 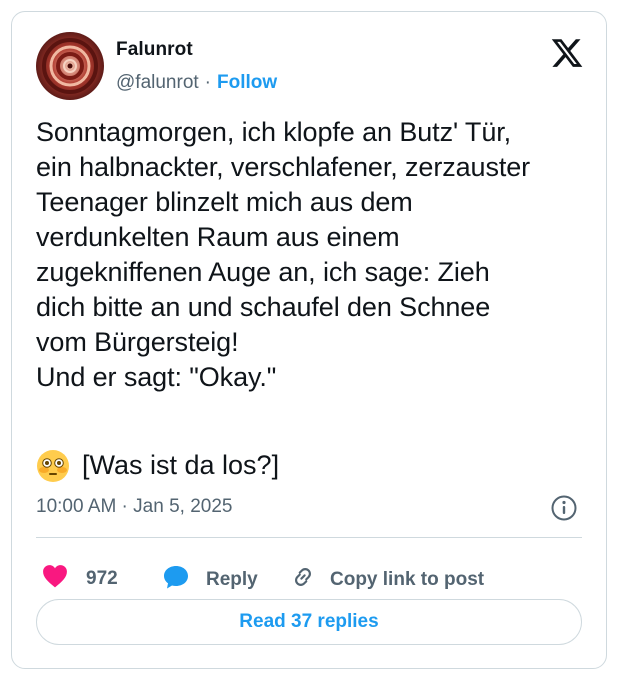 What do you see at coordinates (309, 537) in the screenshot?
I see `divider` at bounding box center [309, 537].